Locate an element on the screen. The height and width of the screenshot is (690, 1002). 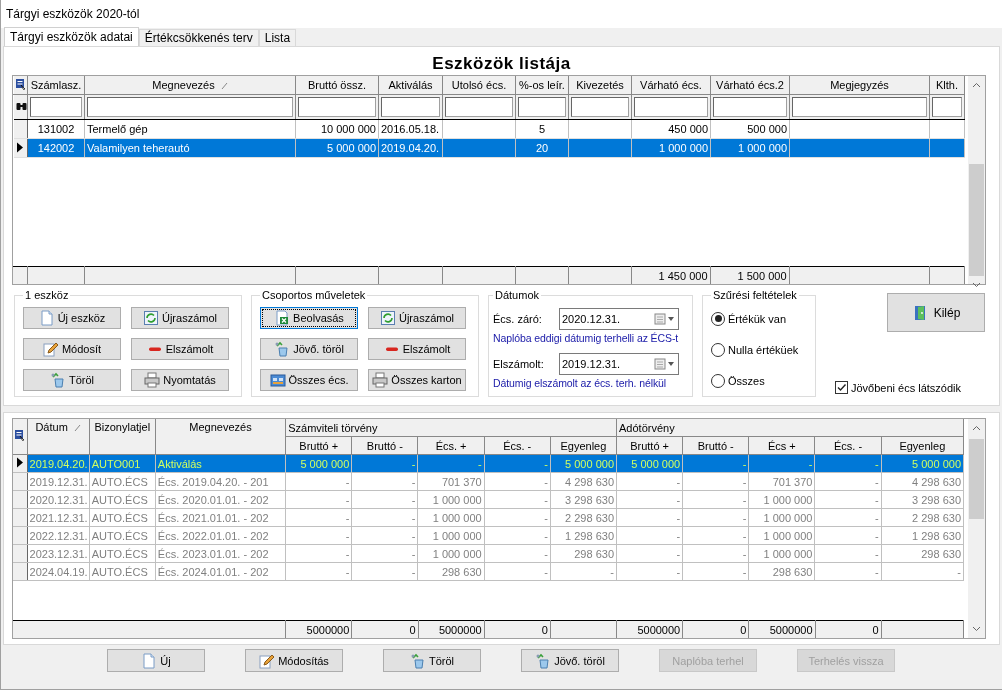
column-header: Bruttó össz. is located at coordinates (337, 85).